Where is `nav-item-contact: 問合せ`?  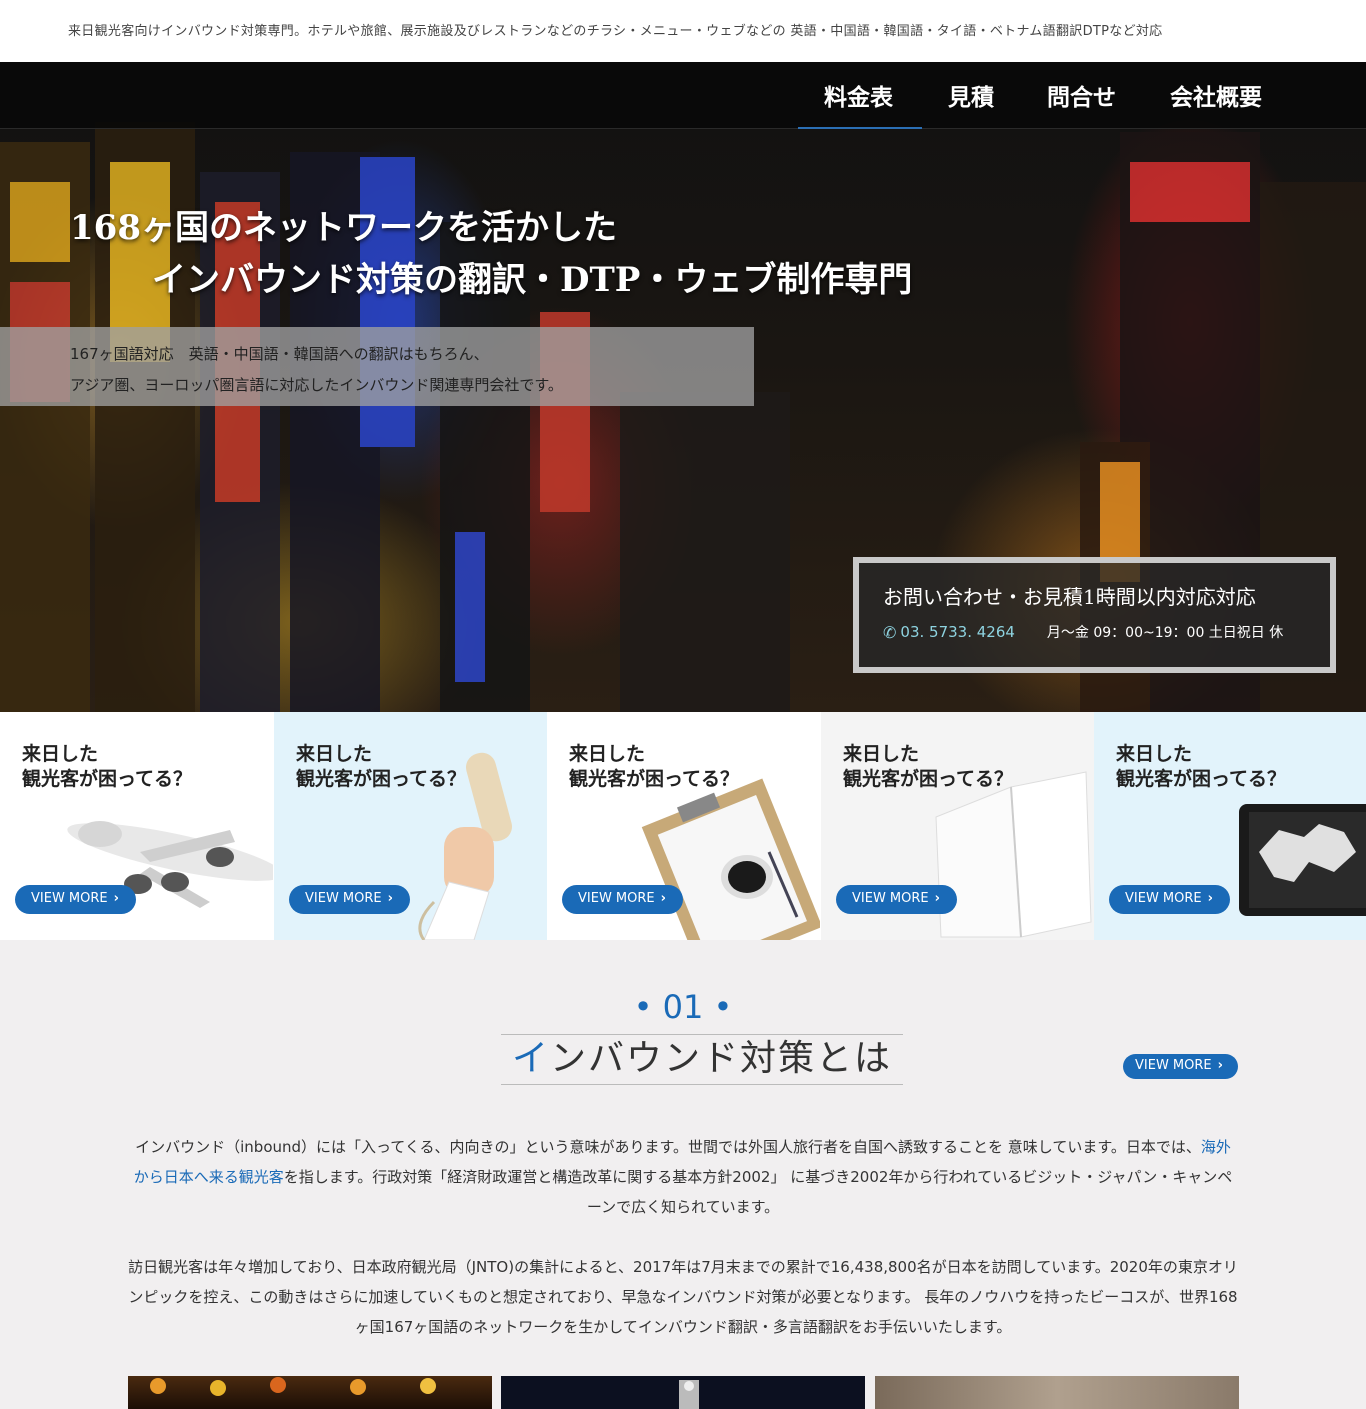 nav-item-contact: 問合せ is located at coordinates (1081, 95).